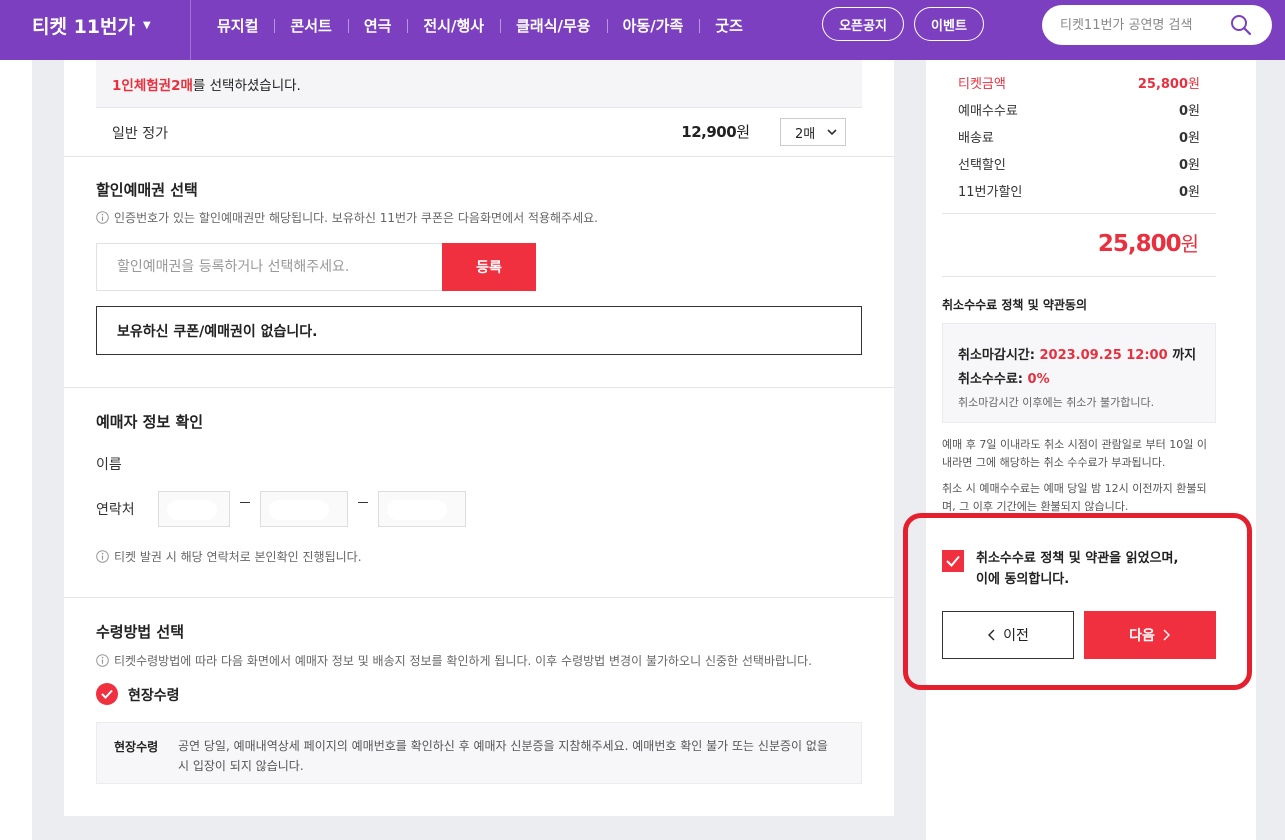 This screenshot has width=1285, height=840. What do you see at coordinates (136, 747) in the screenshot?
I see `receive-box-title: 현장수령` at bounding box center [136, 747].